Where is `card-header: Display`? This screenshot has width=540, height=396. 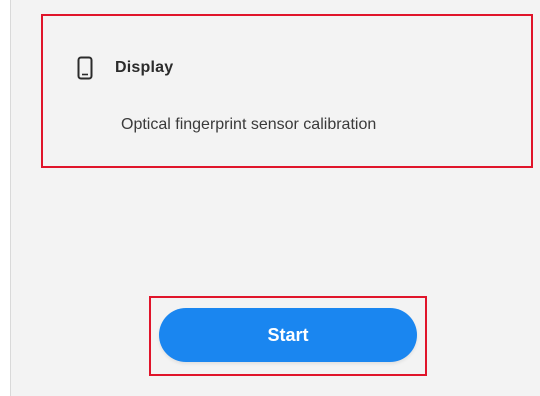
card-header: Display is located at coordinates (125, 68).